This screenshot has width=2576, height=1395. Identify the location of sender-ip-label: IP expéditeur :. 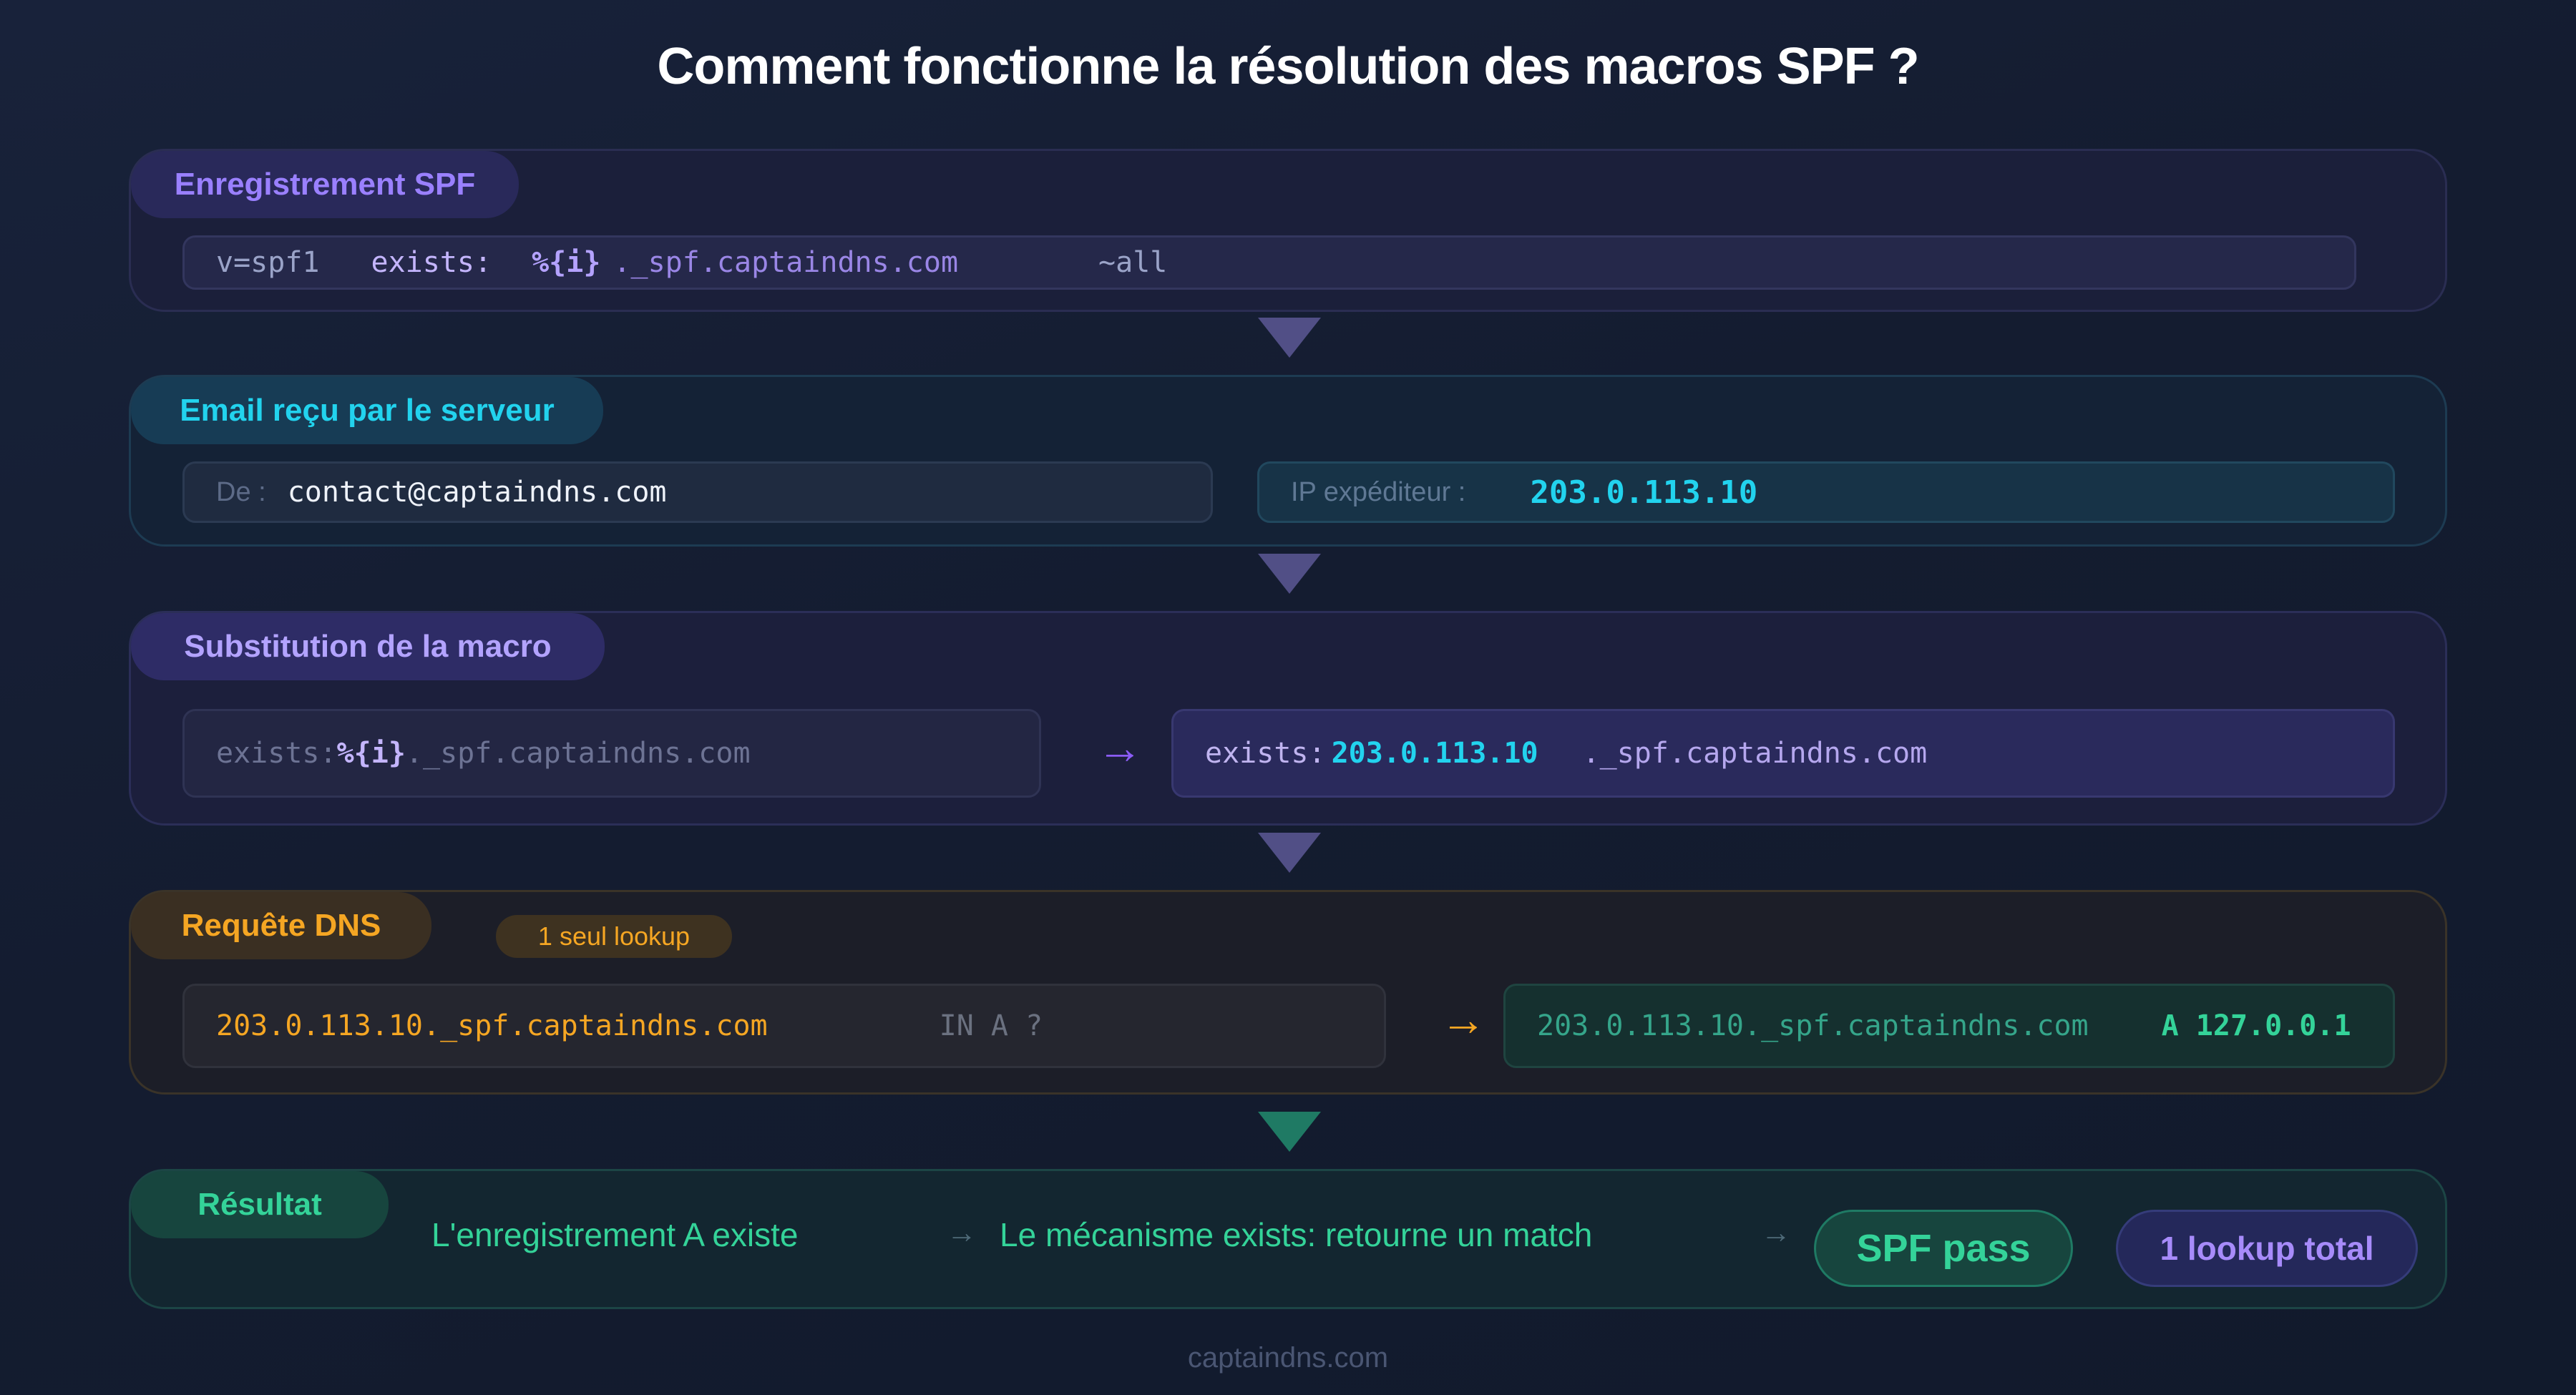
(1378, 492).